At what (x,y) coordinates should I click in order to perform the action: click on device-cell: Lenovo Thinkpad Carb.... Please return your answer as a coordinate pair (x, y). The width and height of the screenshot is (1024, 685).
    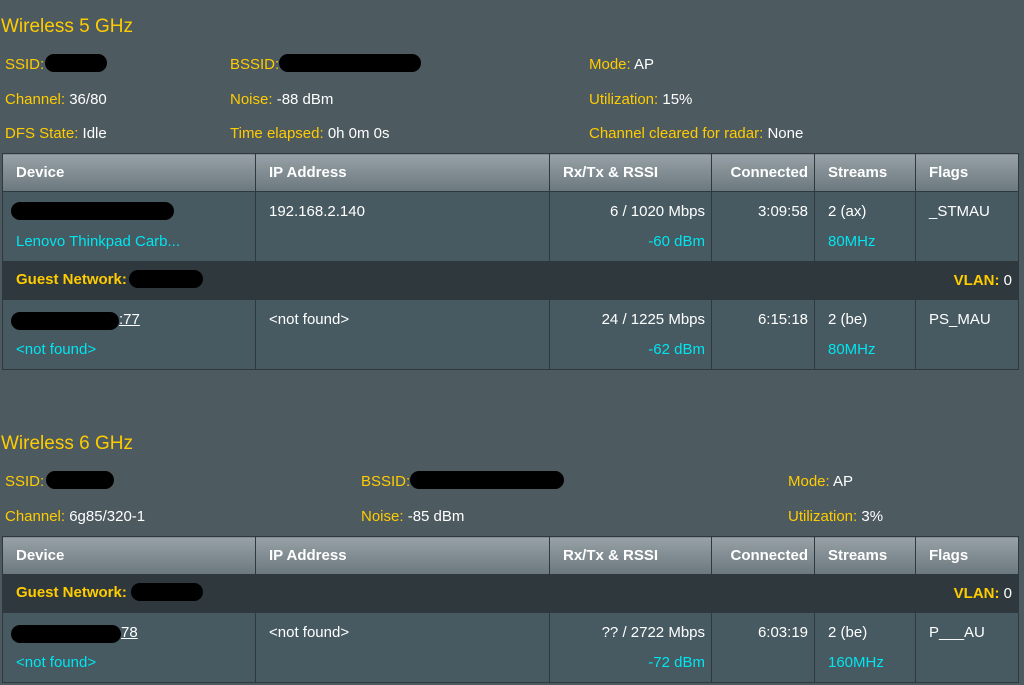
    Looking at the image, I should click on (129, 226).